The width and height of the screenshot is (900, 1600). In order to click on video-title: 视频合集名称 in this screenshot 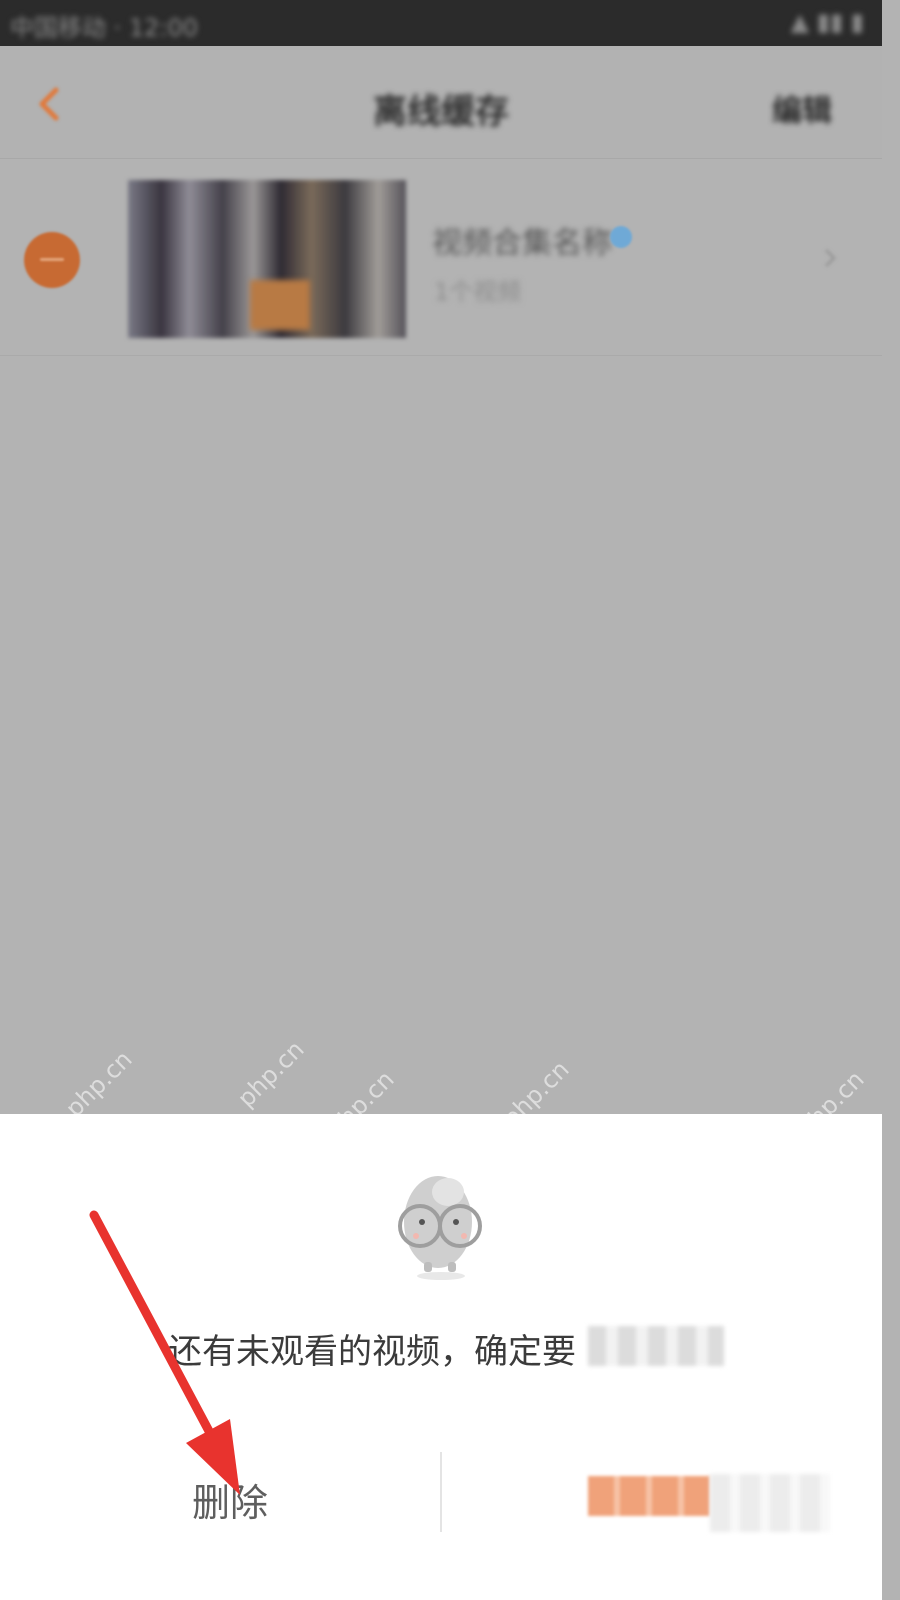, I will do `click(522, 243)`.